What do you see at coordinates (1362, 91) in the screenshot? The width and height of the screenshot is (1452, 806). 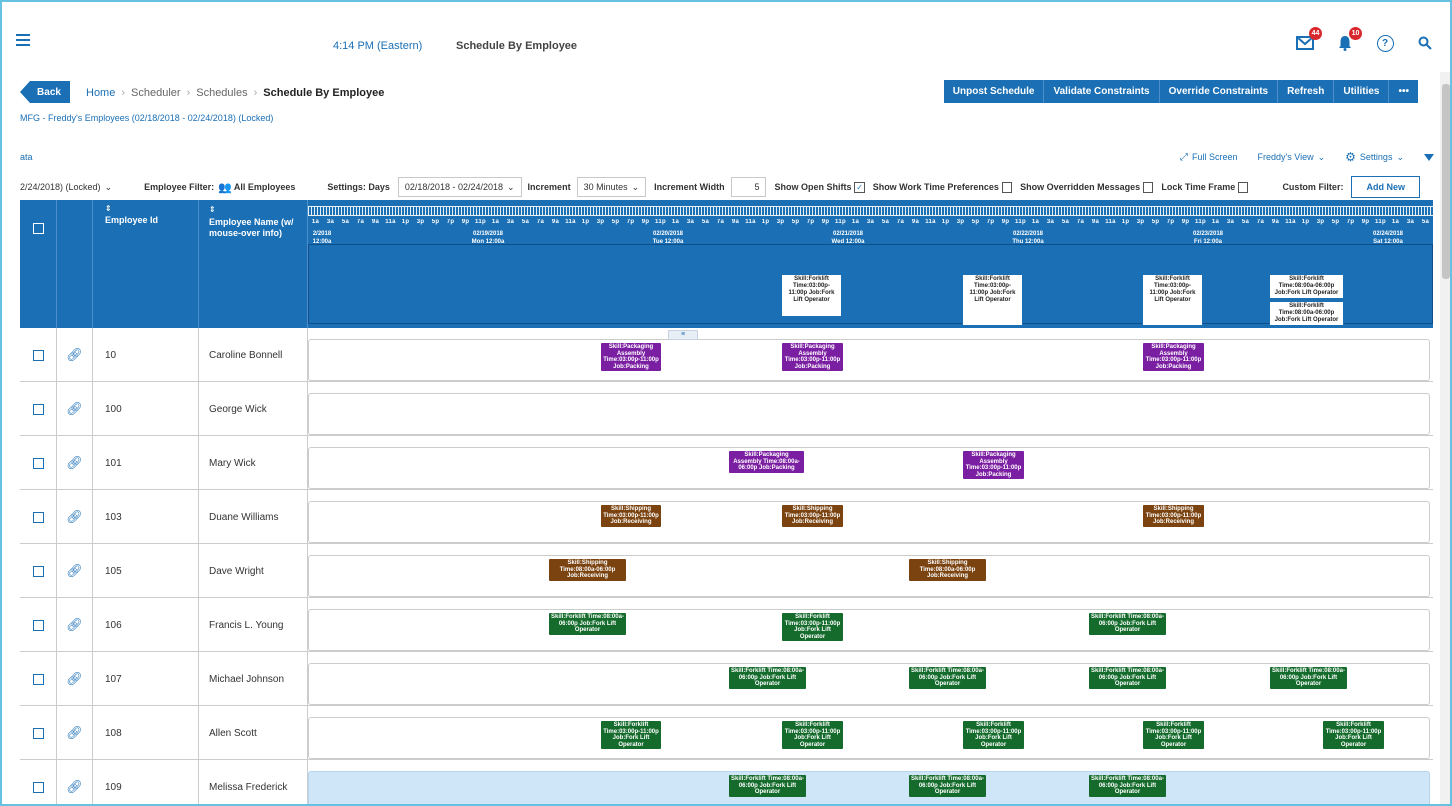 I see `utilities-button: Utilities` at bounding box center [1362, 91].